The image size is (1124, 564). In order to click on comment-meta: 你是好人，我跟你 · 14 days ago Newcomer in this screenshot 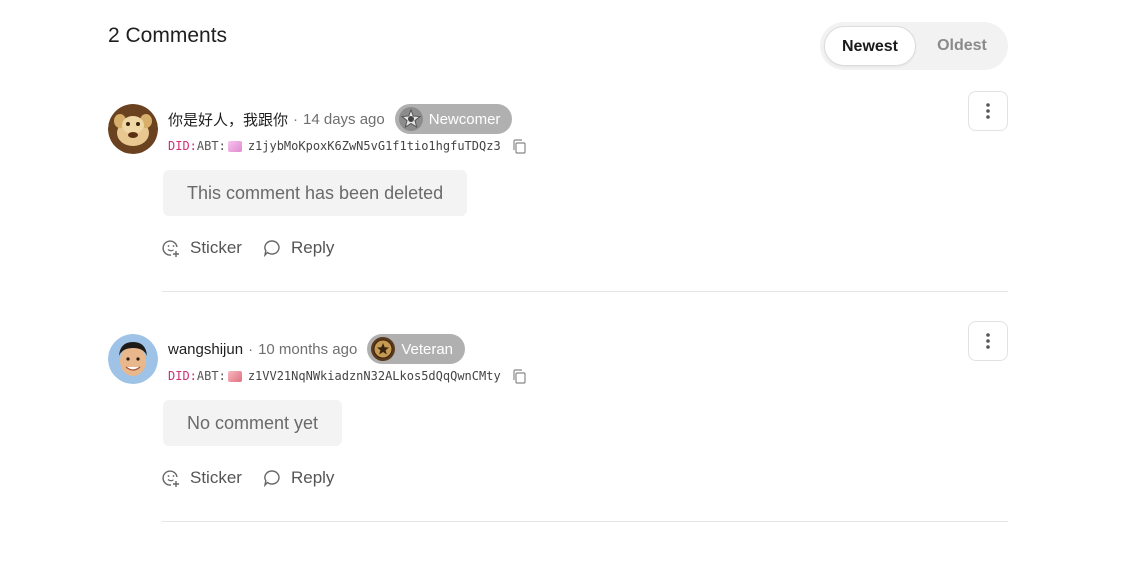, I will do `click(340, 119)`.